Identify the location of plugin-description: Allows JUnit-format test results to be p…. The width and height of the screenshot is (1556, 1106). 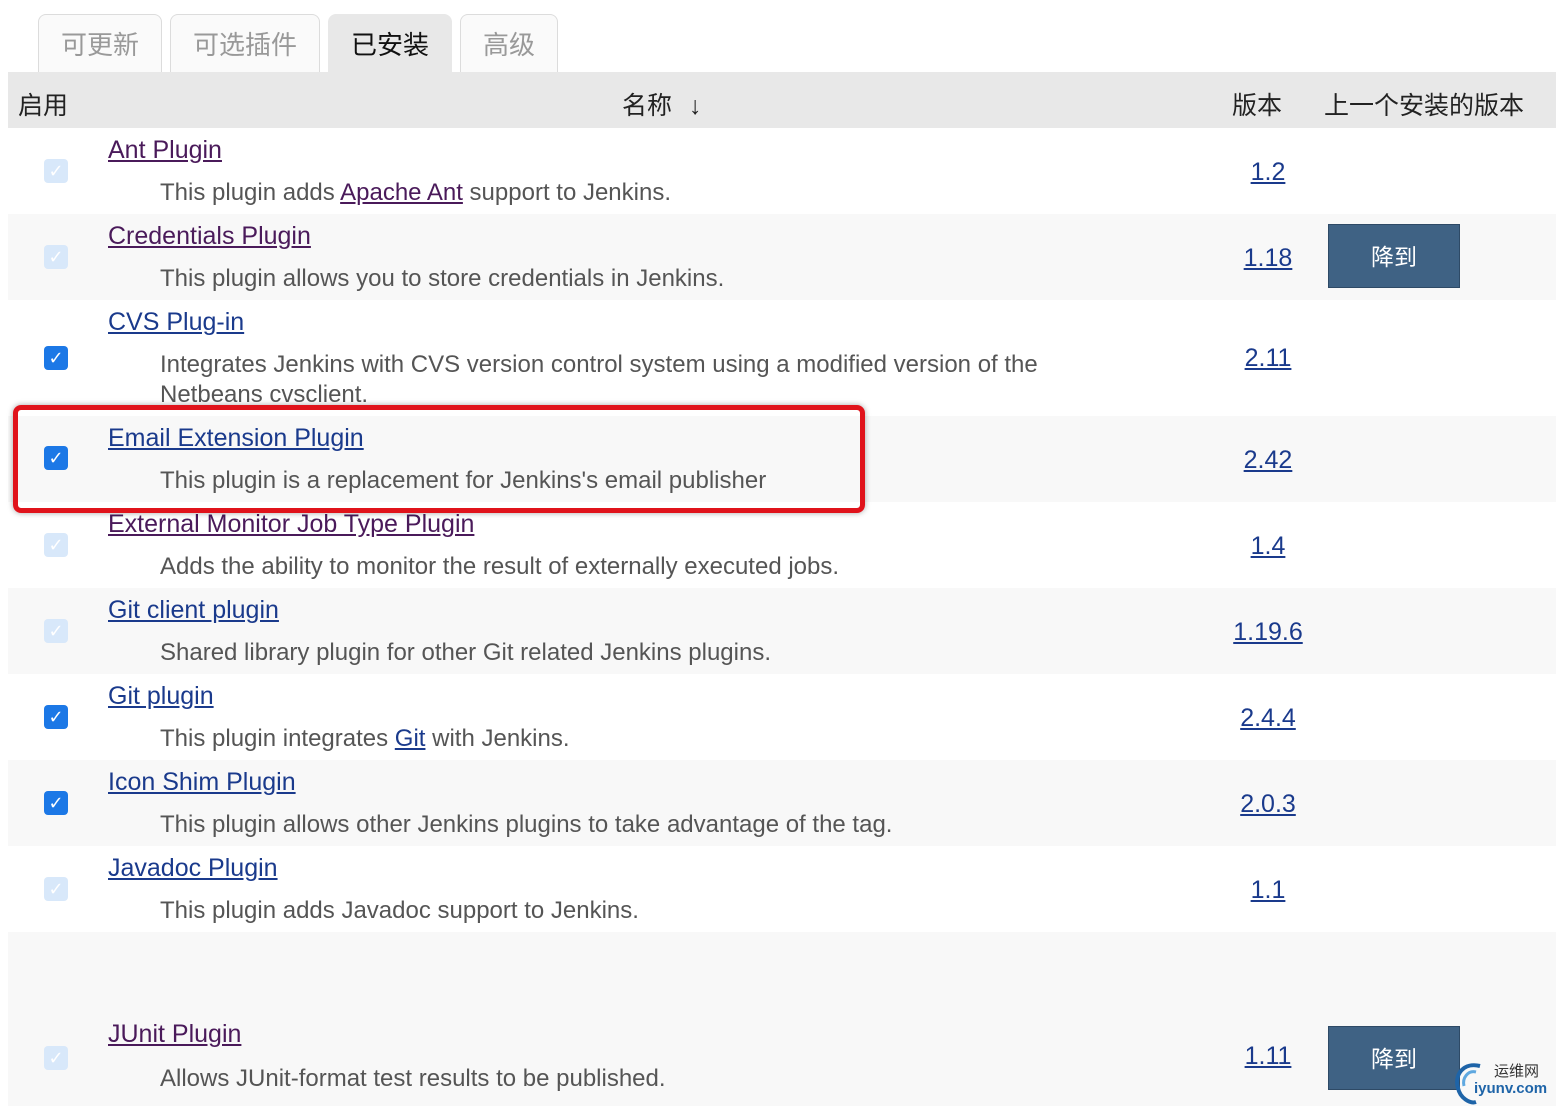
(413, 1078).